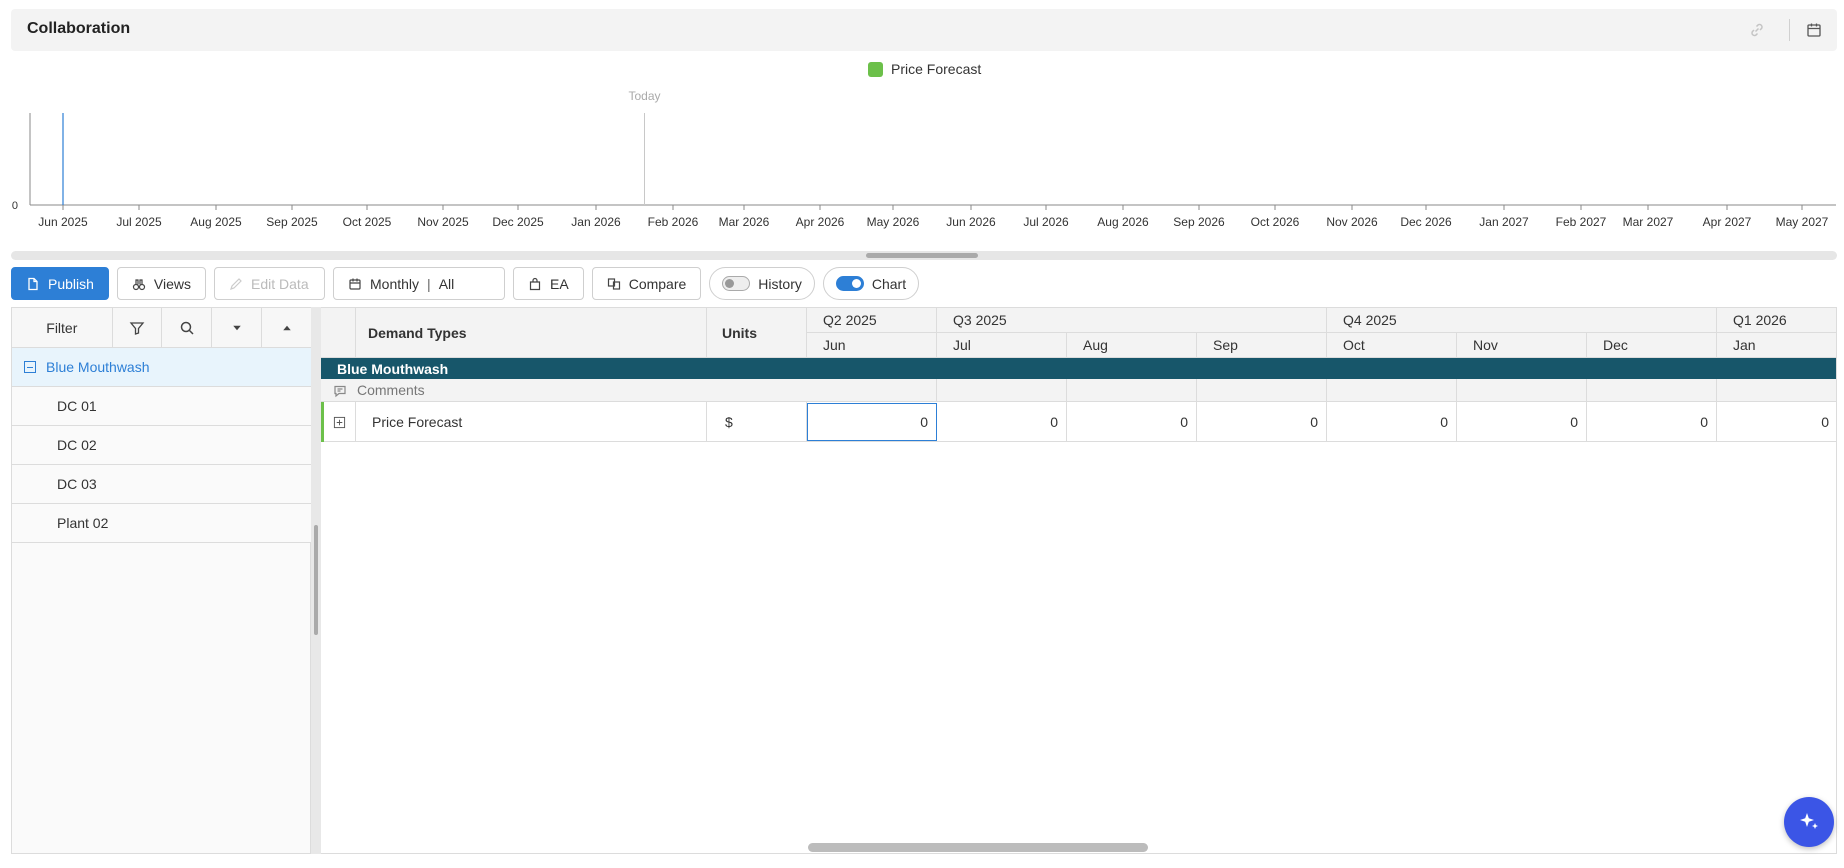 This screenshot has height=868, width=1844. I want to click on x-tick-label: Jul 2025, so click(139, 222).